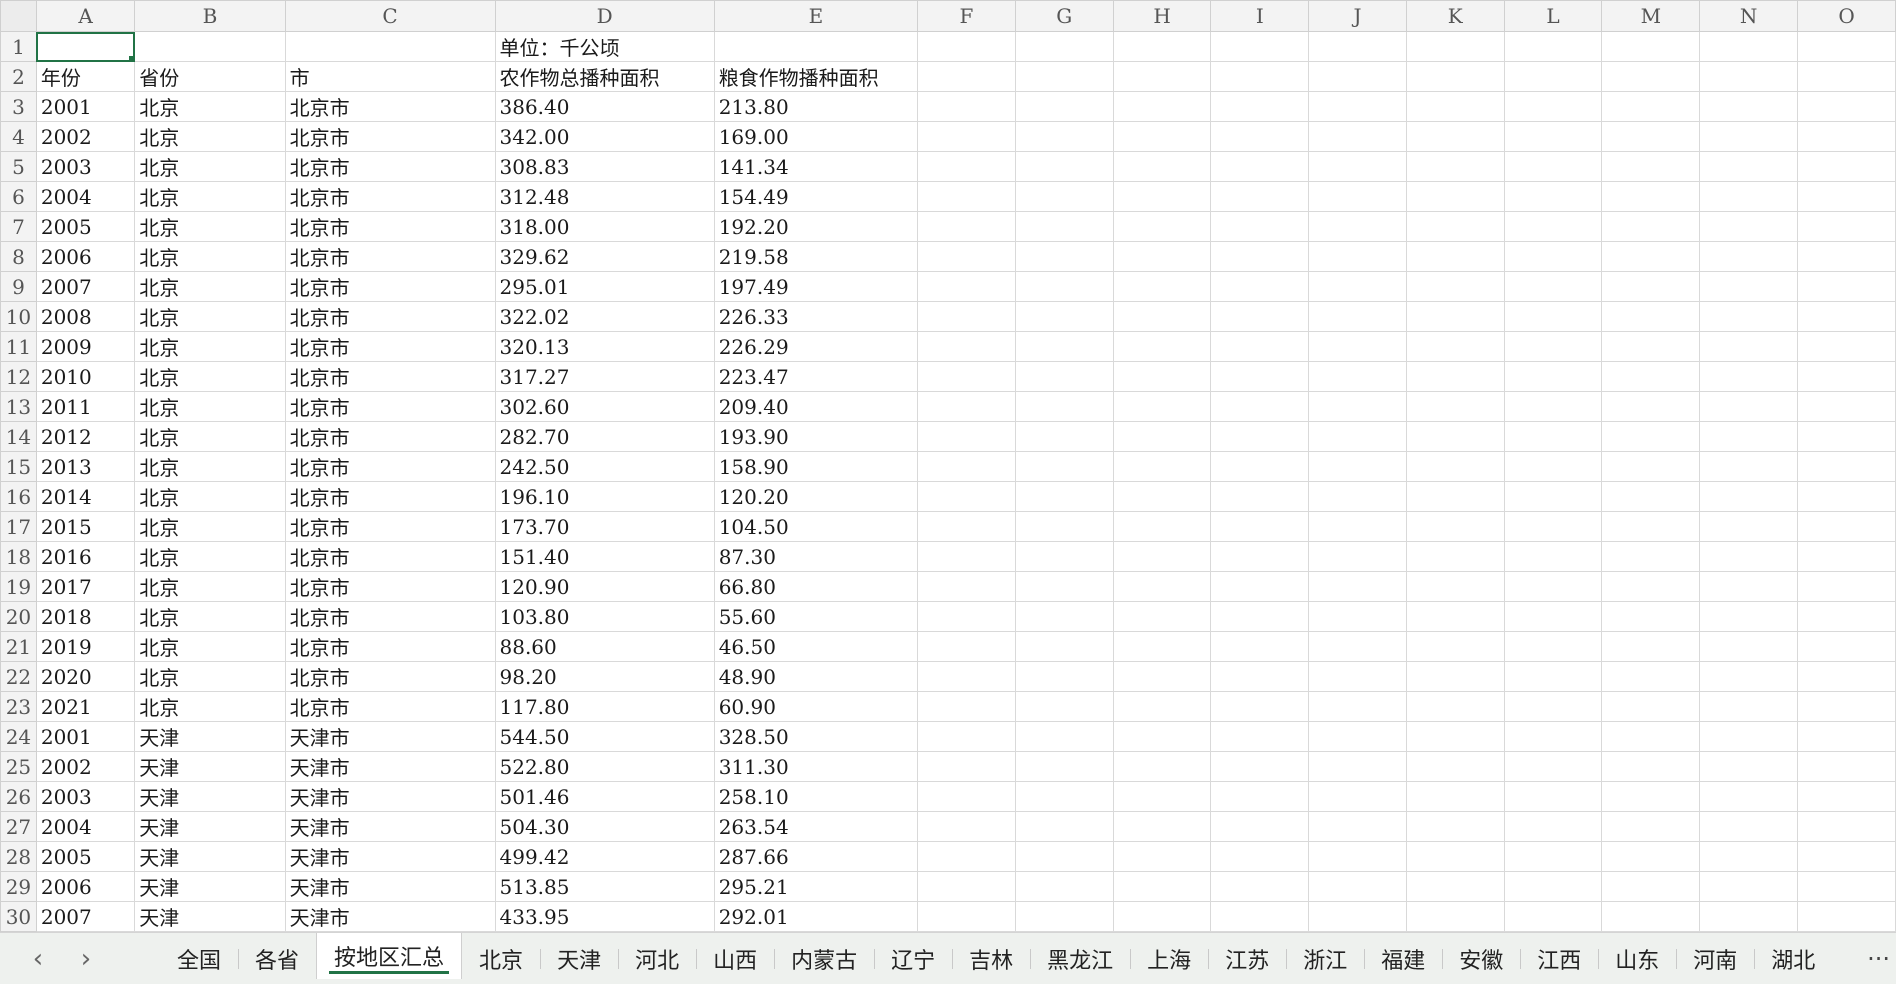 This screenshot has height=985, width=1896. Describe the element at coordinates (18, 856) in the screenshot. I see `row-header: 28` at that location.